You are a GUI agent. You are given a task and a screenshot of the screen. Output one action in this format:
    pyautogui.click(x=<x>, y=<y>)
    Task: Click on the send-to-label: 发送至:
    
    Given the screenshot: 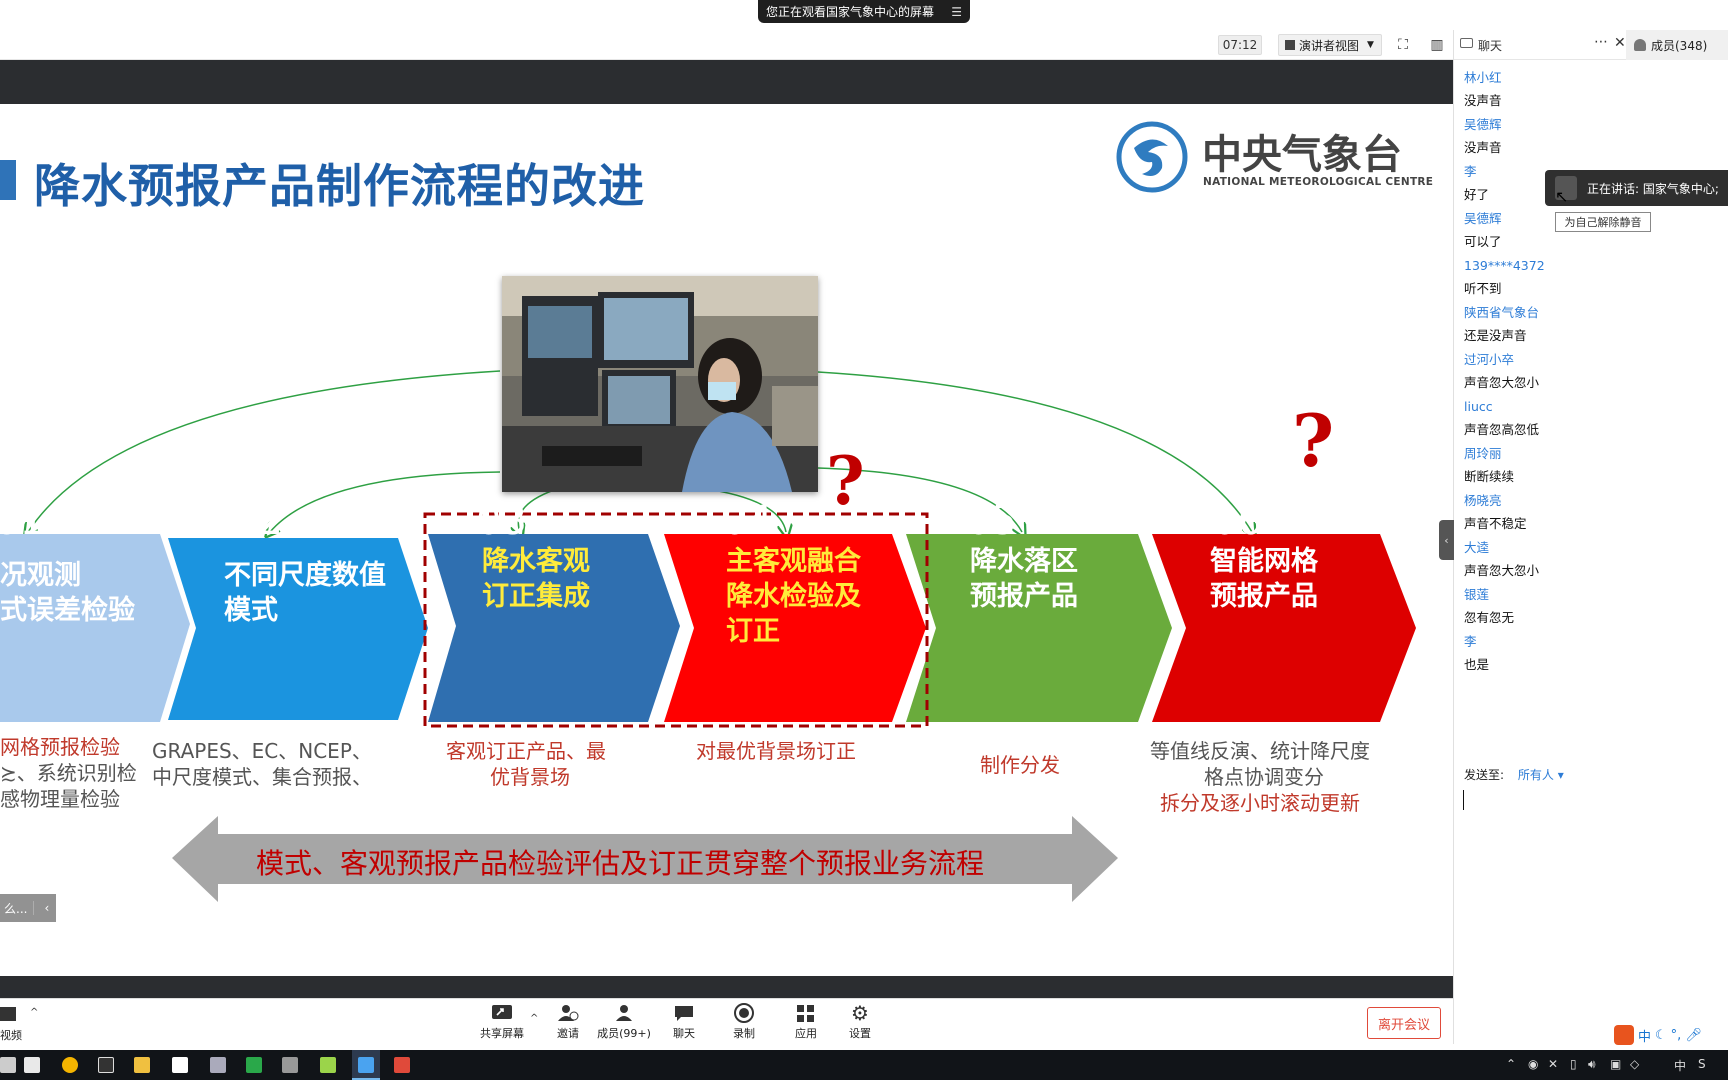 What is the action you would take?
    pyautogui.click(x=1484, y=775)
    